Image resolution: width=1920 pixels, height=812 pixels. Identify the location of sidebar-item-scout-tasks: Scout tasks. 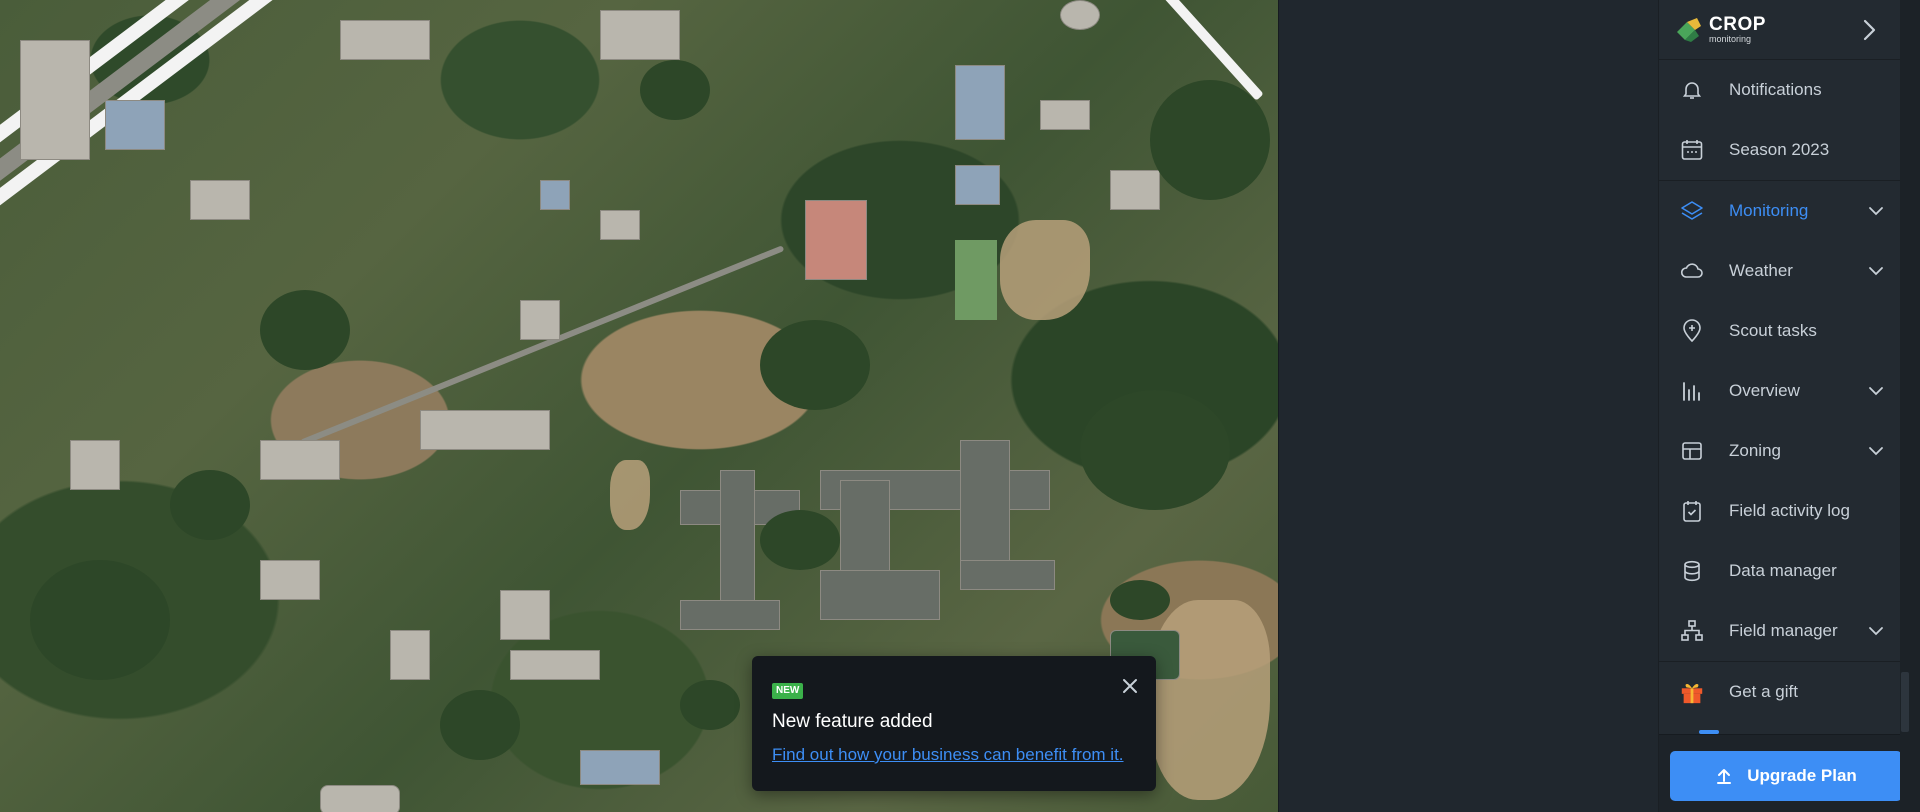
(1779, 331).